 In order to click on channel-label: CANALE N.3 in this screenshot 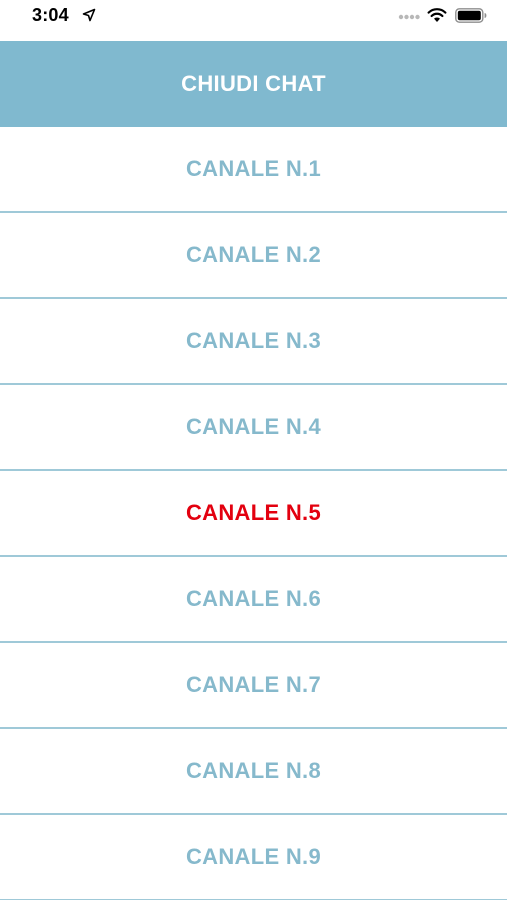, I will do `click(253, 340)`.